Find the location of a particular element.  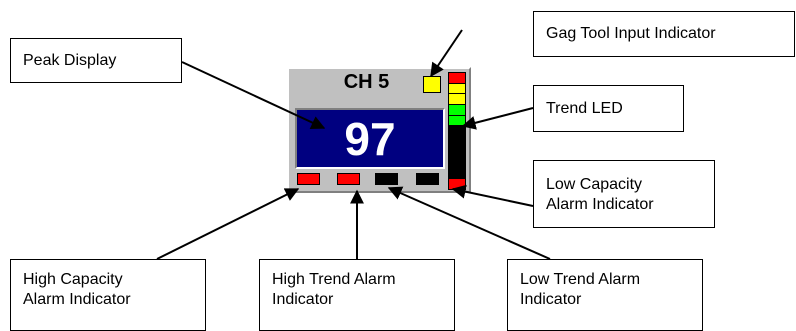

high-capacity-leader is located at coordinates (228, 224).